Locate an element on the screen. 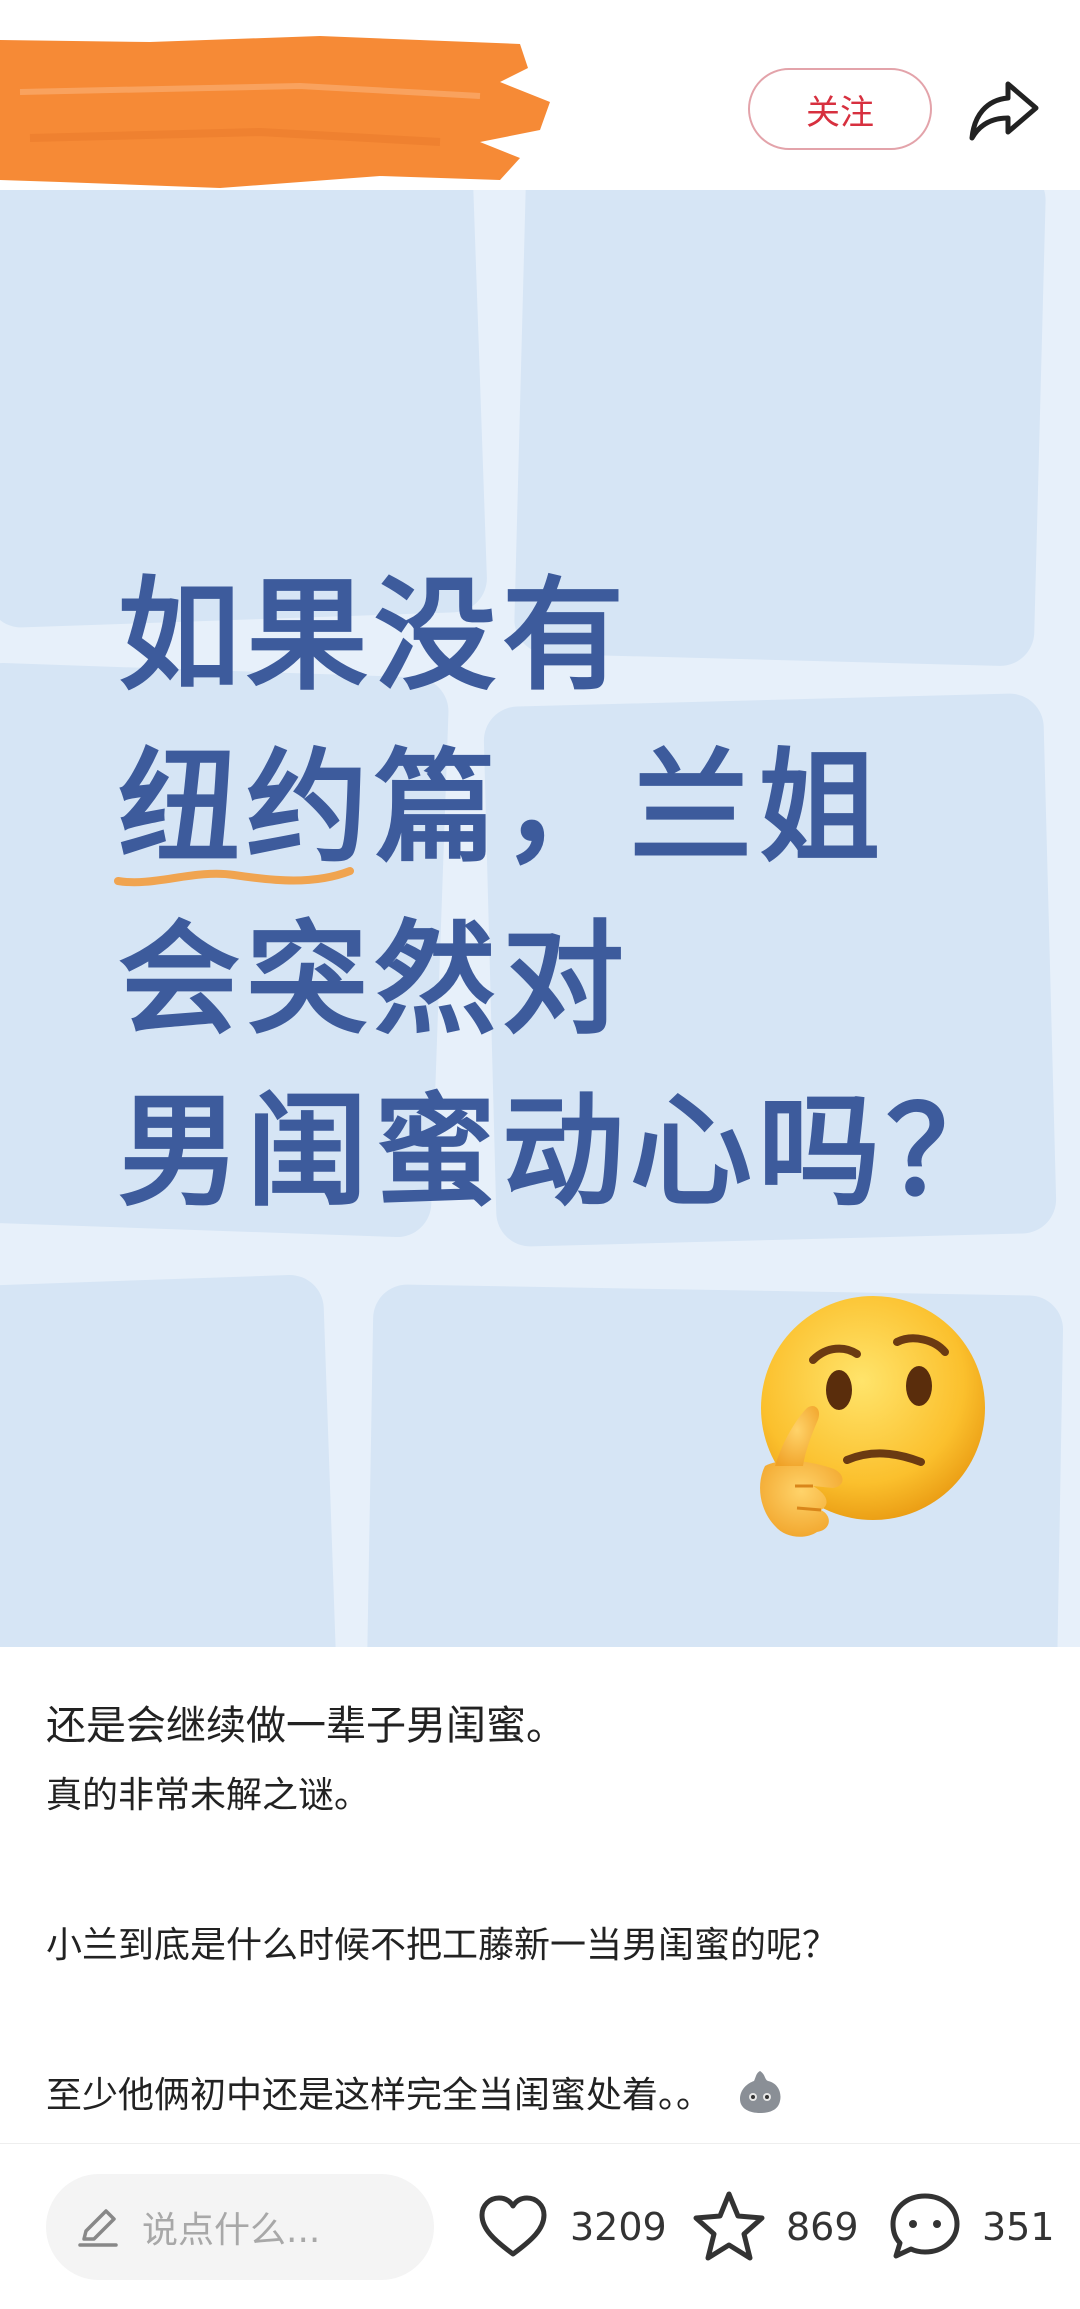 The height and width of the screenshot is (2309, 1080). headline-line: 会突然对 is located at coordinates (374, 980).